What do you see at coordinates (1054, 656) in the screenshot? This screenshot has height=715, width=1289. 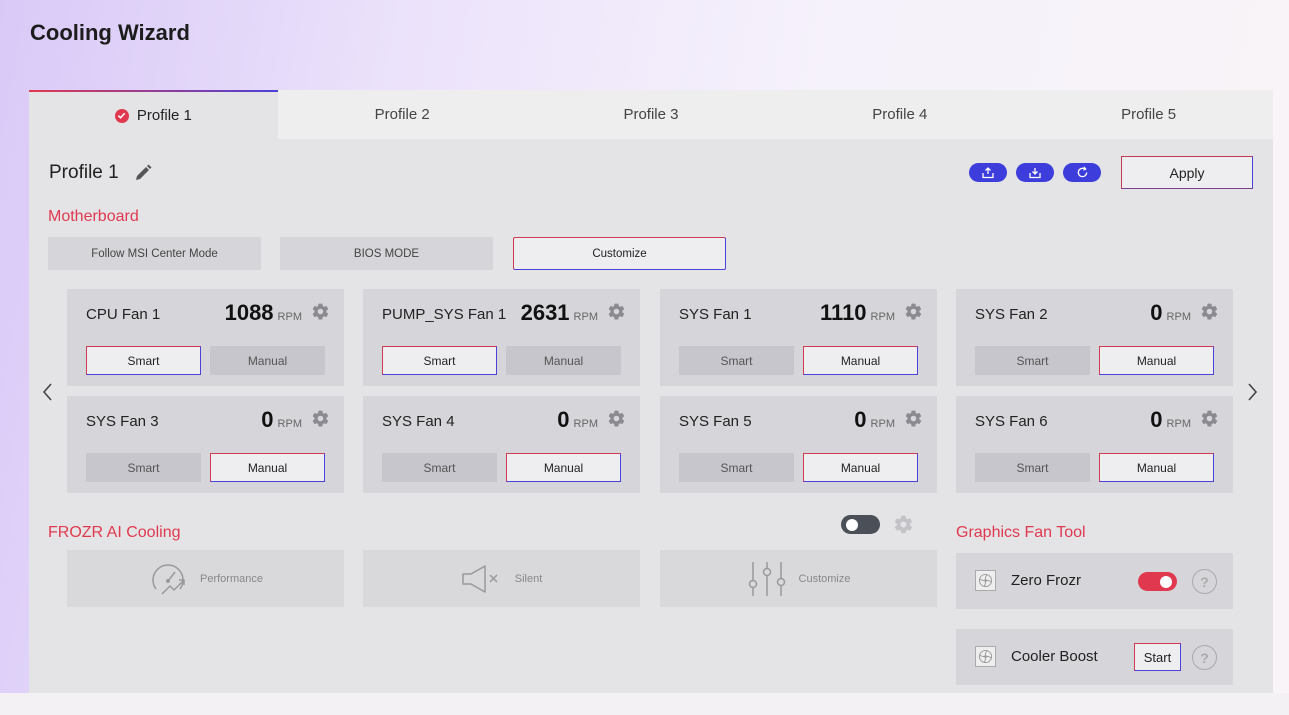 I see `cooler-boost-label: Cooler Boost` at bounding box center [1054, 656].